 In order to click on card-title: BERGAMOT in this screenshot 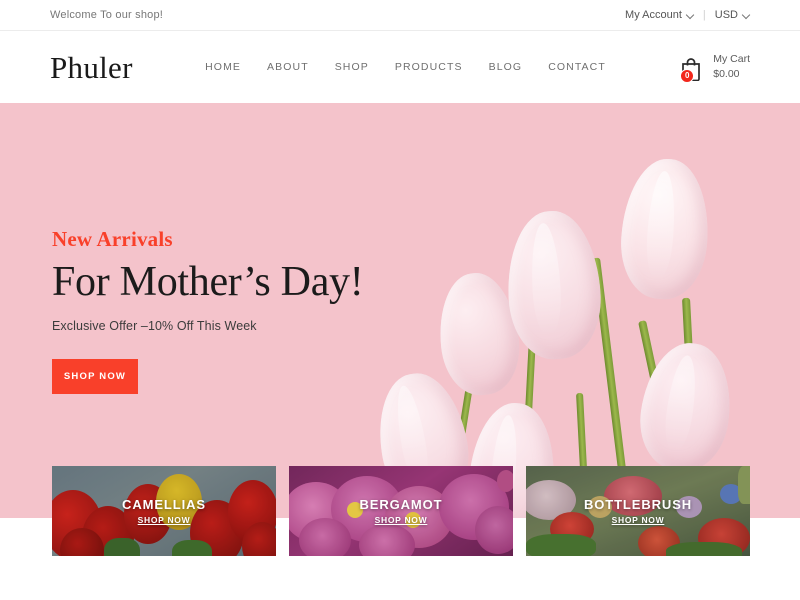, I will do `click(401, 504)`.